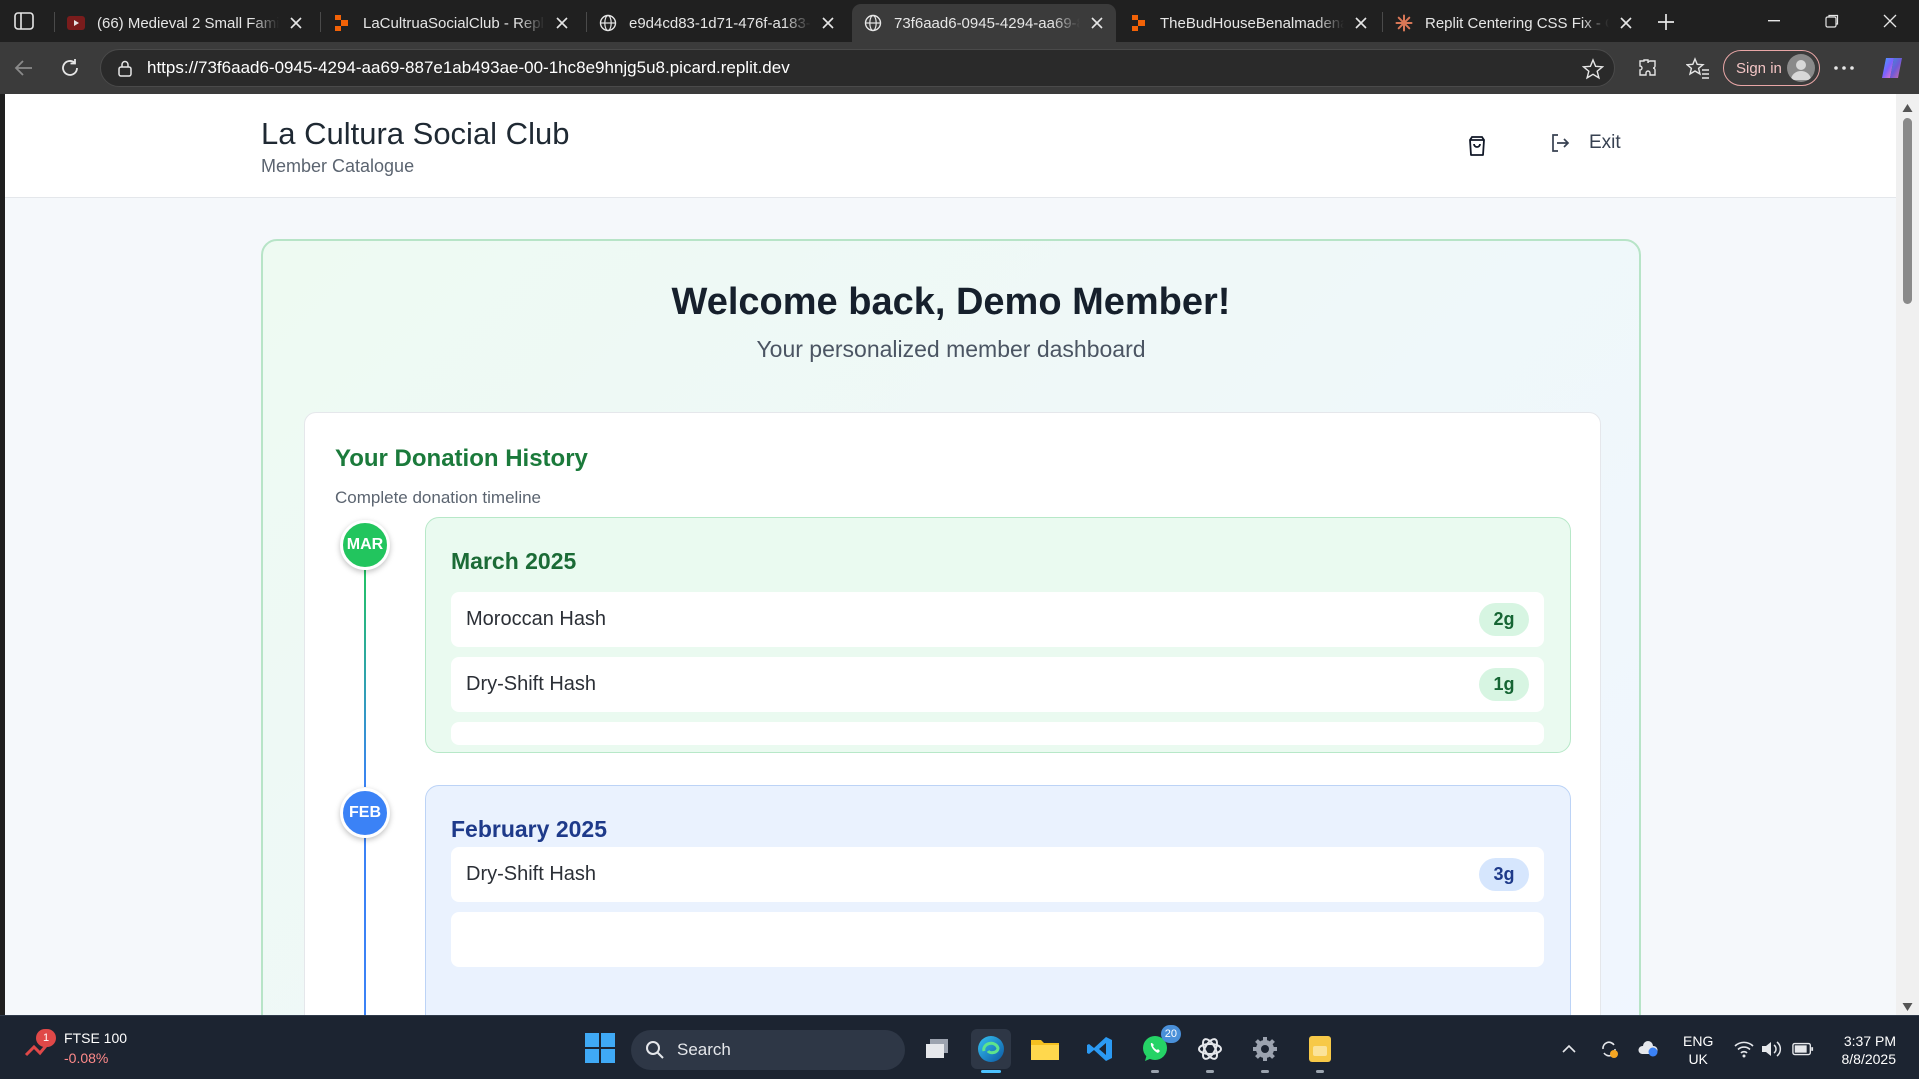 Image resolution: width=1919 pixels, height=1079 pixels. What do you see at coordinates (188, 23) in the screenshot?
I see `tab-title: (66) Medieval 2 Small Family` at bounding box center [188, 23].